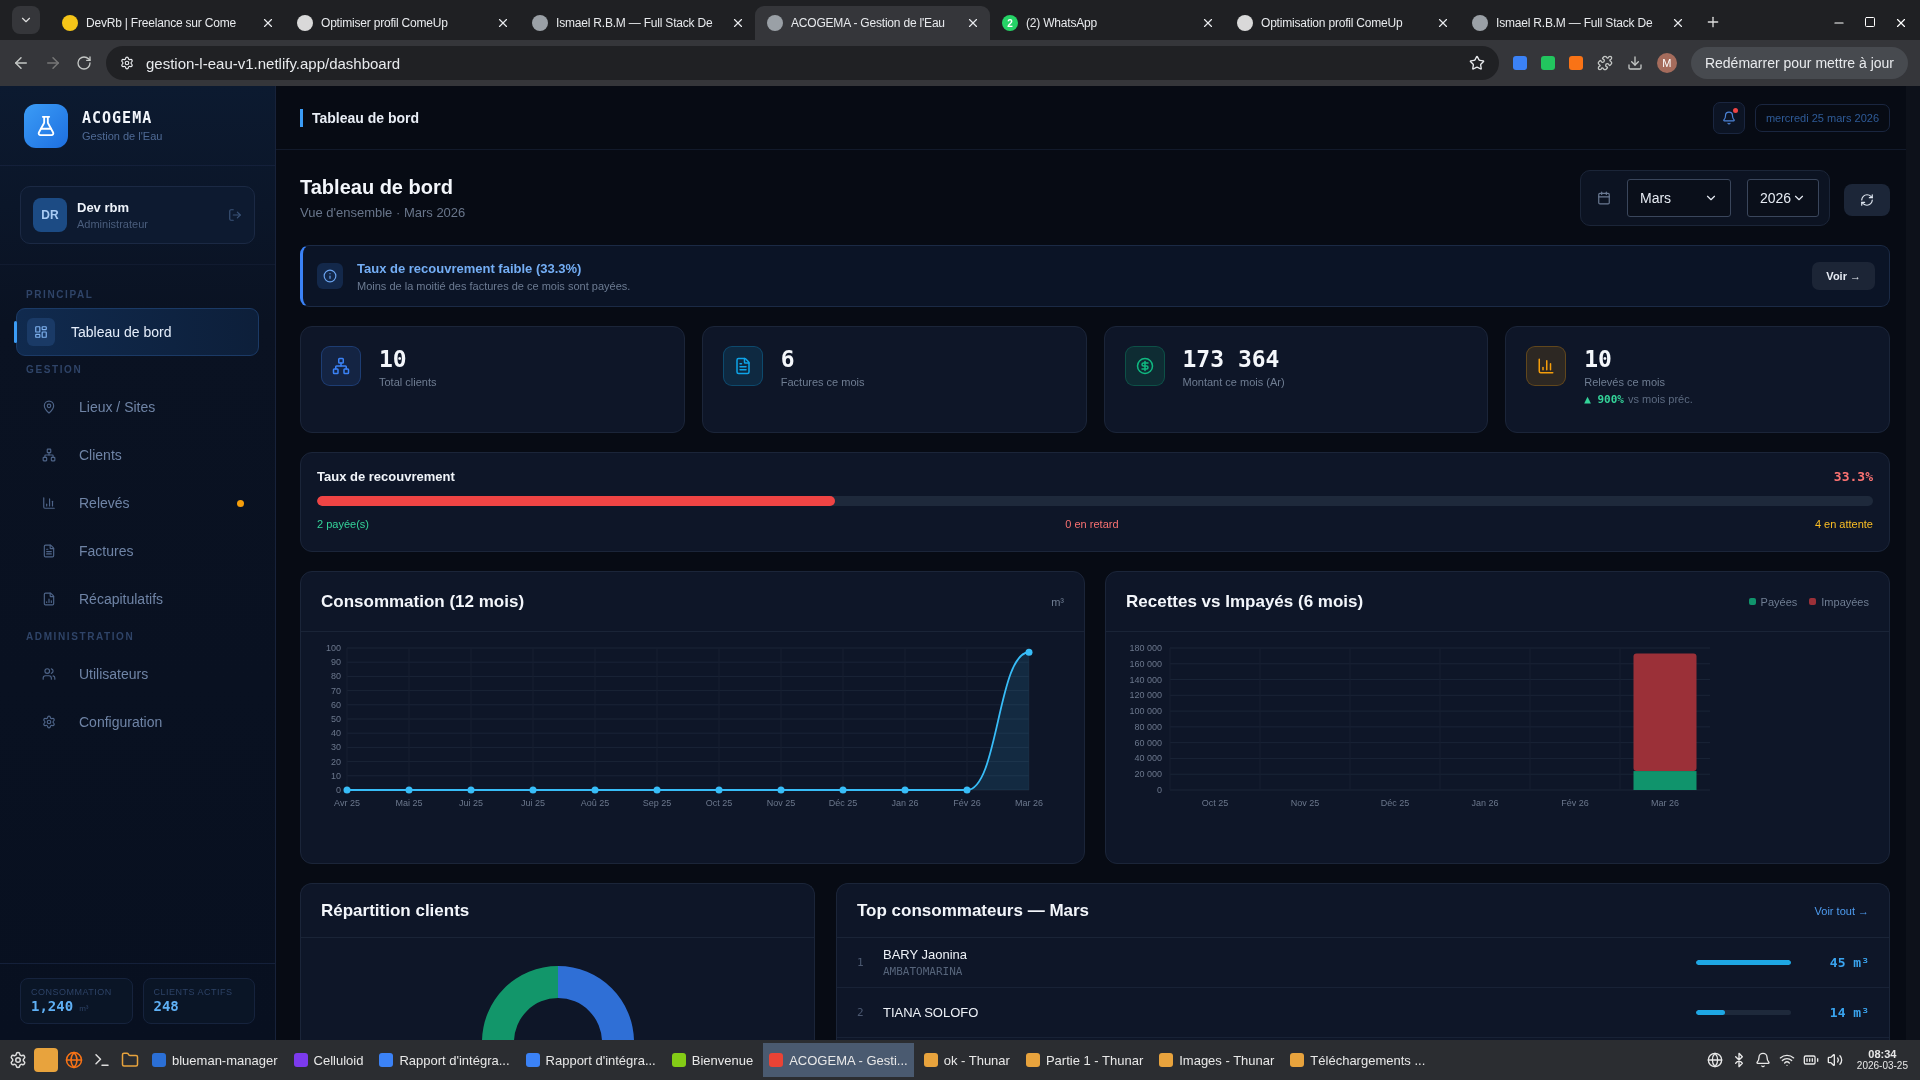 This screenshot has height=1080, width=1920. Describe the element at coordinates (84, 63) in the screenshot. I see `reload-icon` at that location.